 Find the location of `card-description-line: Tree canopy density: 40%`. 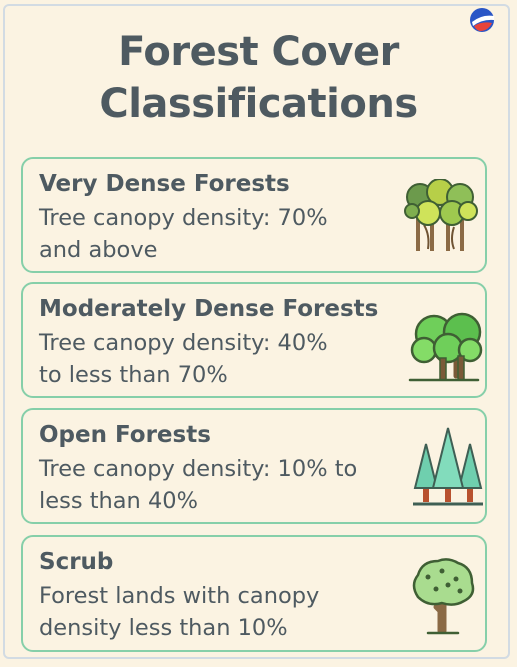

card-description-line: Tree canopy density: 40% is located at coordinates (183, 343).